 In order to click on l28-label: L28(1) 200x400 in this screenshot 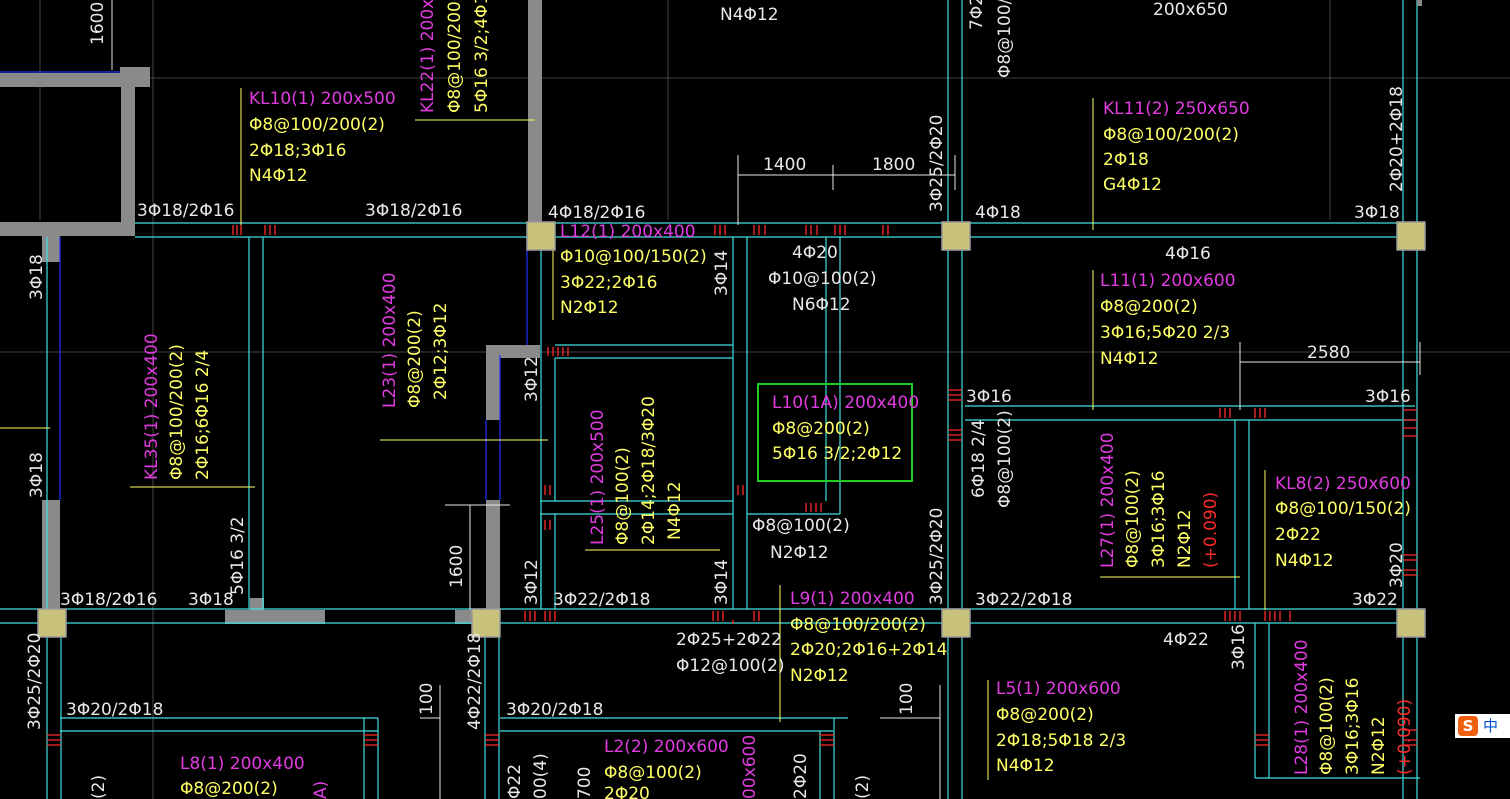, I will do `click(1302, 707)`.